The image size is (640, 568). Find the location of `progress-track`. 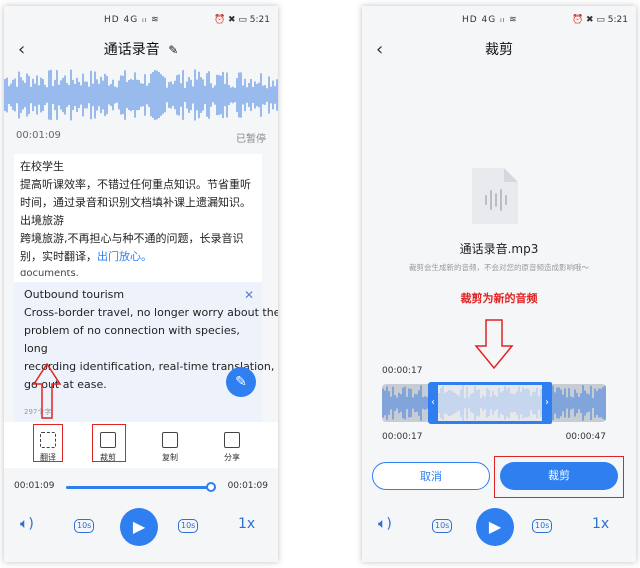

progress-track is located at coordinates (141, 487).